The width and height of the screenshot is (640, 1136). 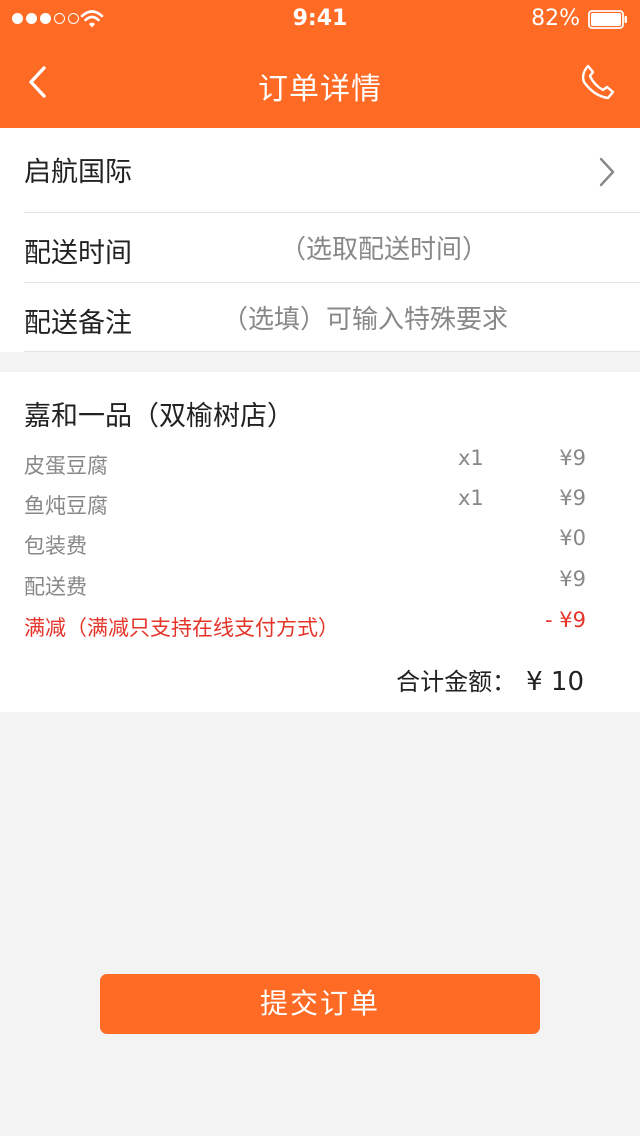 I want to click on delivery-time-row: 配送时间 （选取配送时间）, so click(x=332, y=248).